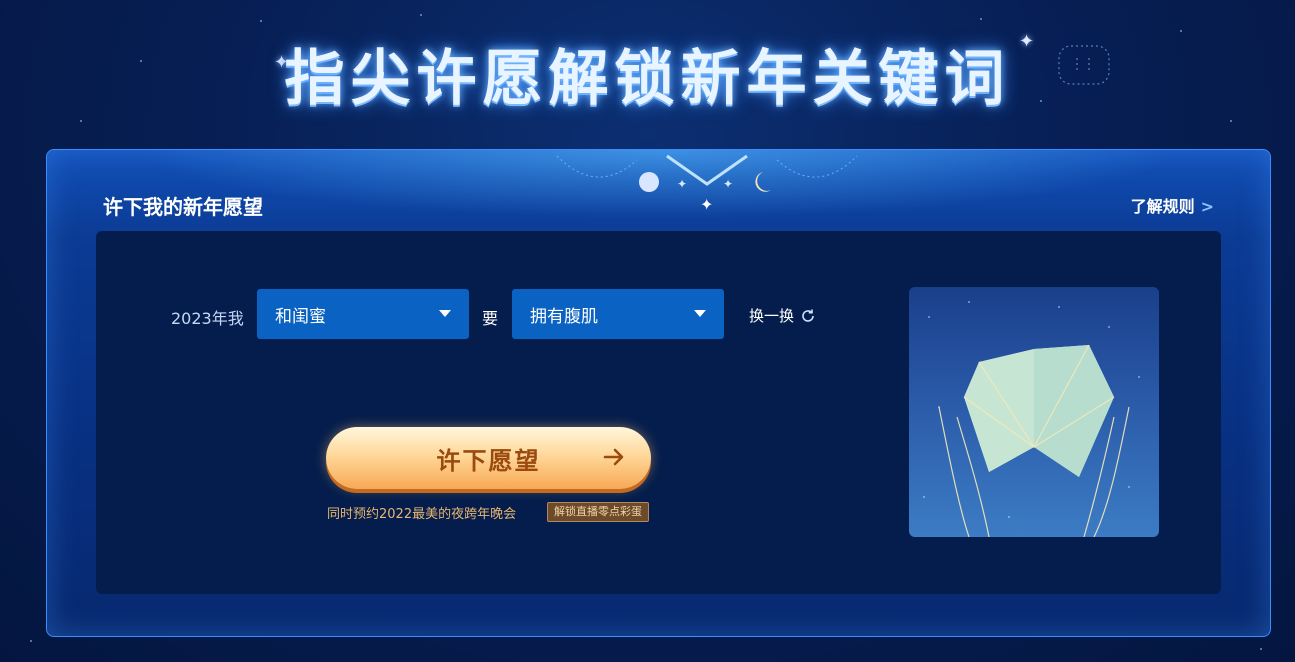 This screenshot has height=662, width=1295. I want to click on reservation-note: 同时预约2022最美的夜跨年晚会, so click(422, 514).